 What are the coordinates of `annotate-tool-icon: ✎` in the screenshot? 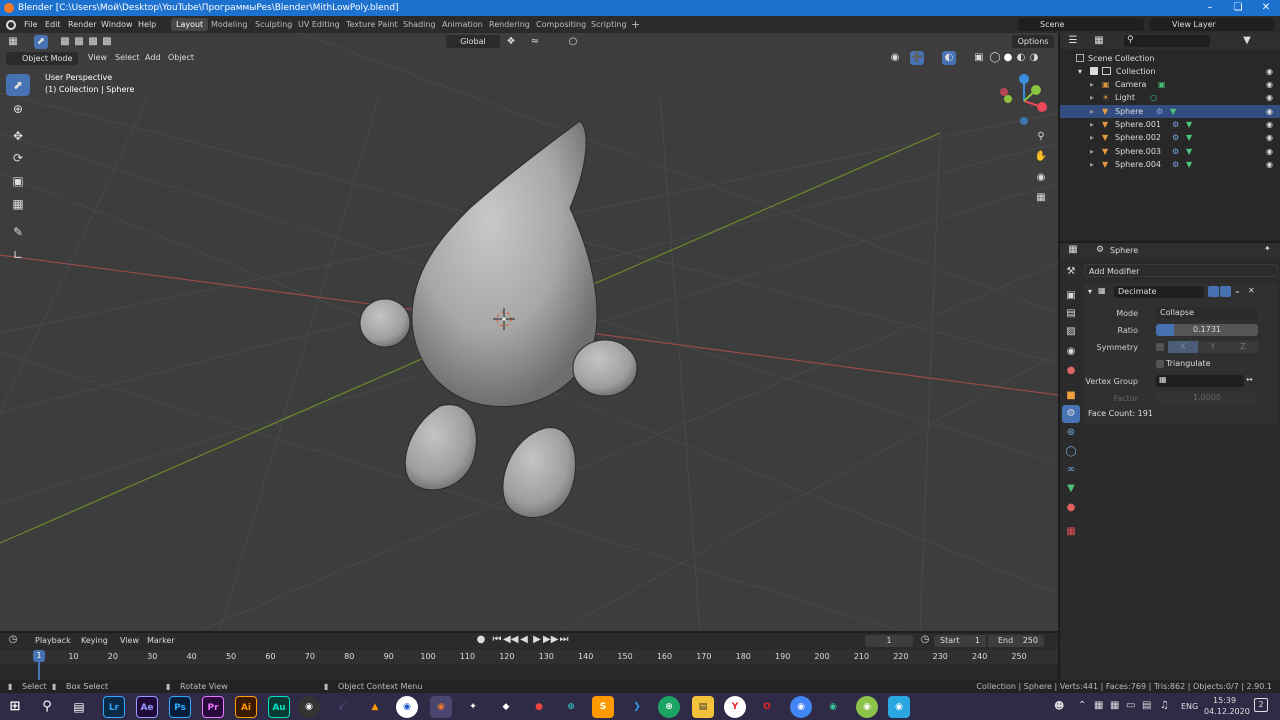 It's located at (18, 232).